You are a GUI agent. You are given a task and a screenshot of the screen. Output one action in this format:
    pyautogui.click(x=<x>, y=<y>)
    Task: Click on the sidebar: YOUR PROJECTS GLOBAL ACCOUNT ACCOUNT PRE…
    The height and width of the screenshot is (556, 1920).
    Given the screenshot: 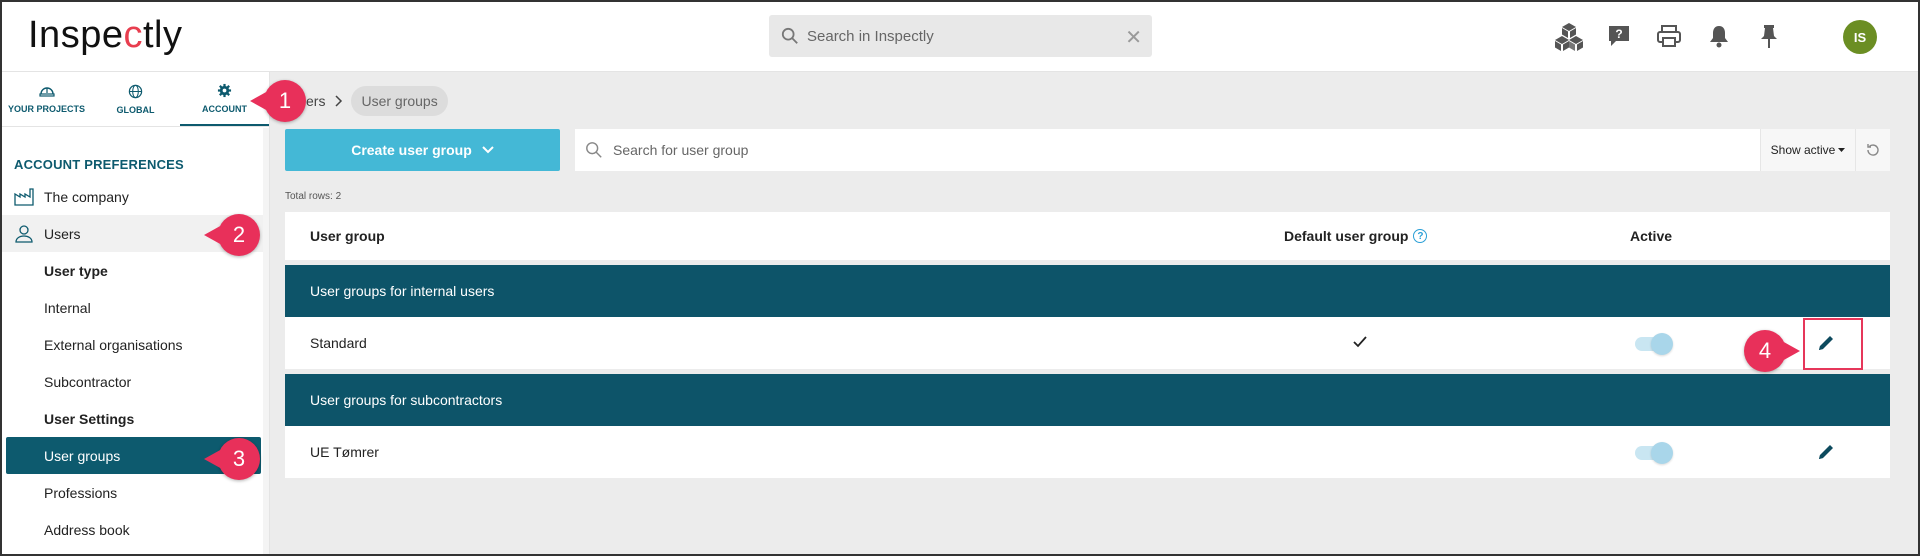 What is the action you would take?
    pyautogui.click(x=136, y=314)
    